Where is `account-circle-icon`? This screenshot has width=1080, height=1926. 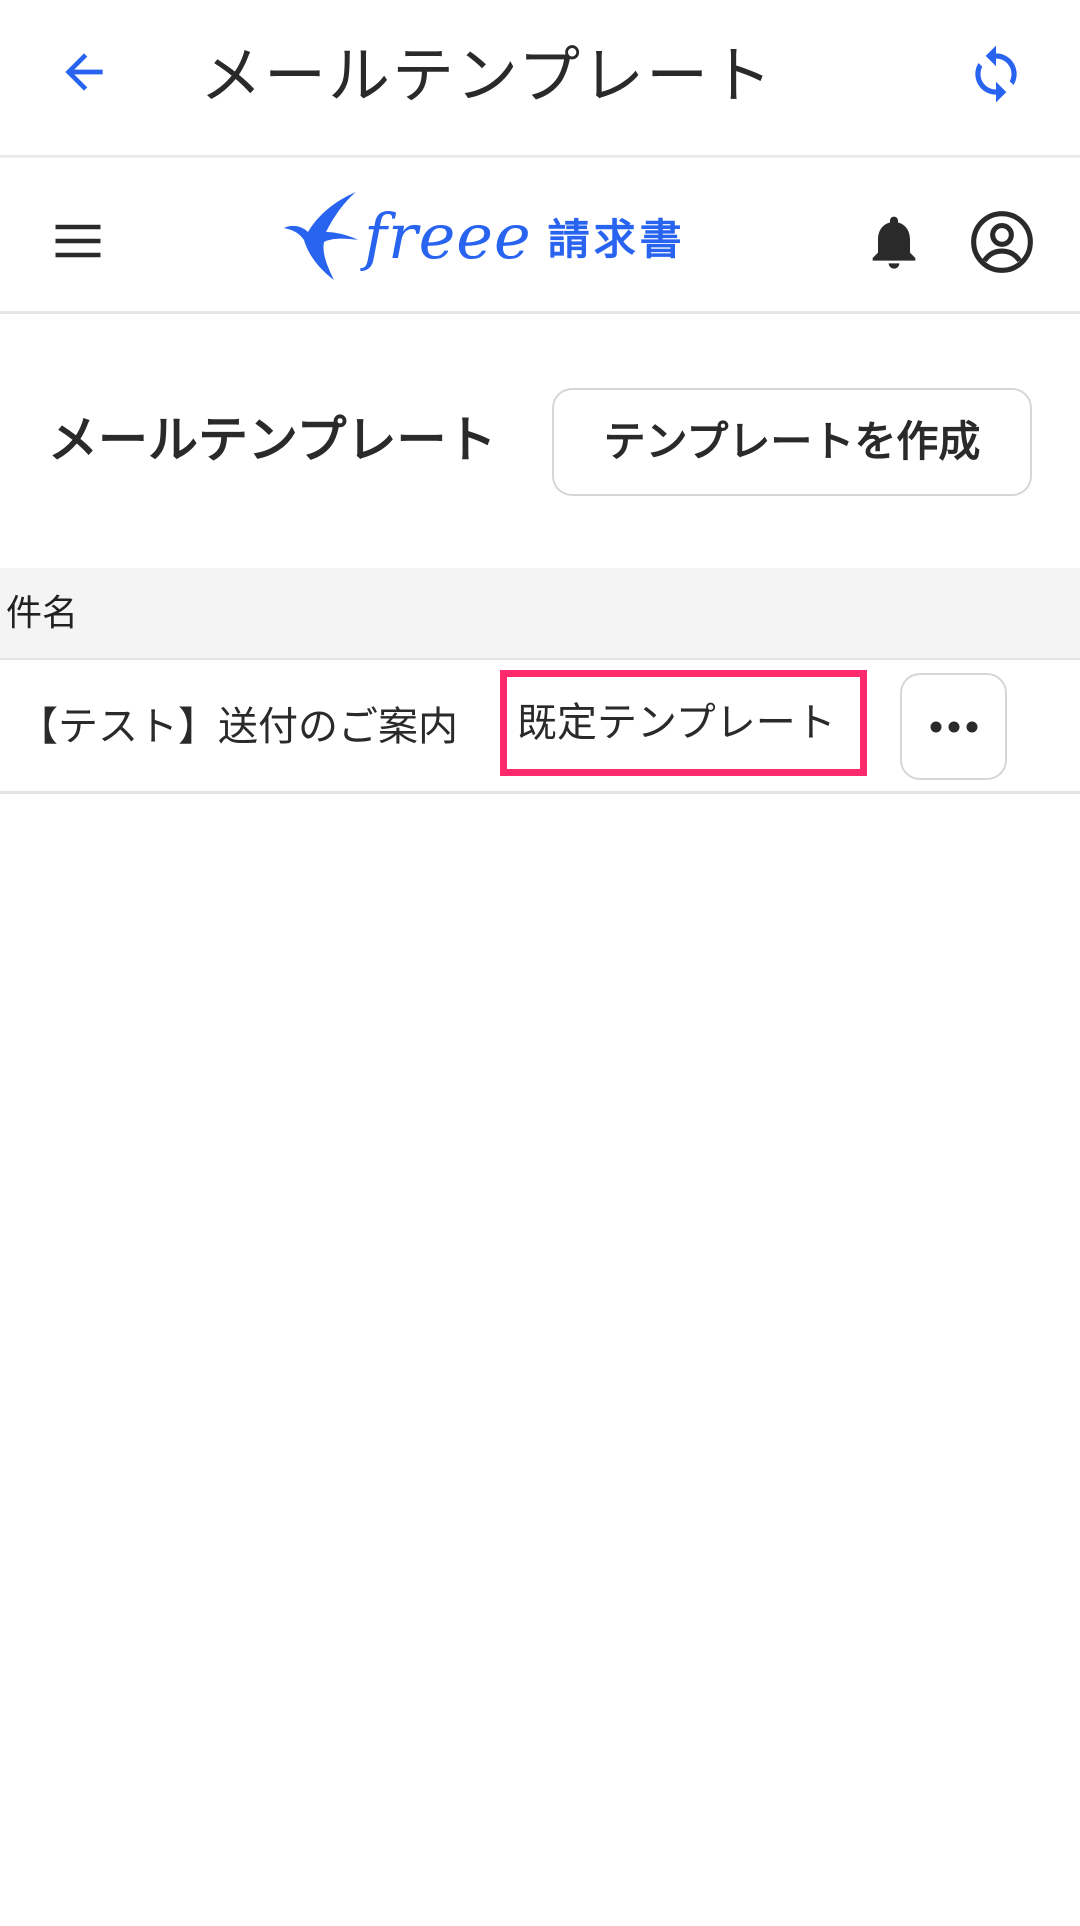
account-circle-icon is located at coordinates (1002, 242).